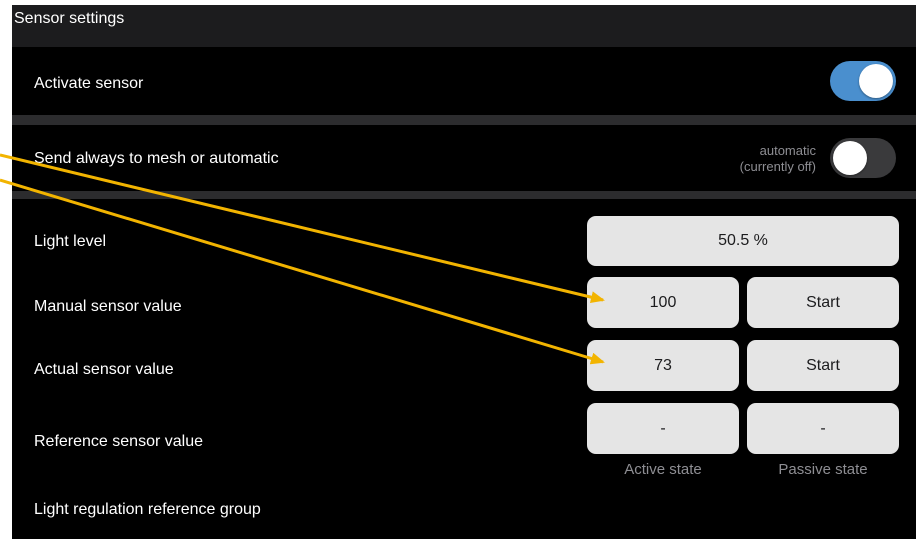 Image resolution: width=916 pixels, height=539 pixels. I want to click on actual-sensor-value-field: 73, so click(663, 365).